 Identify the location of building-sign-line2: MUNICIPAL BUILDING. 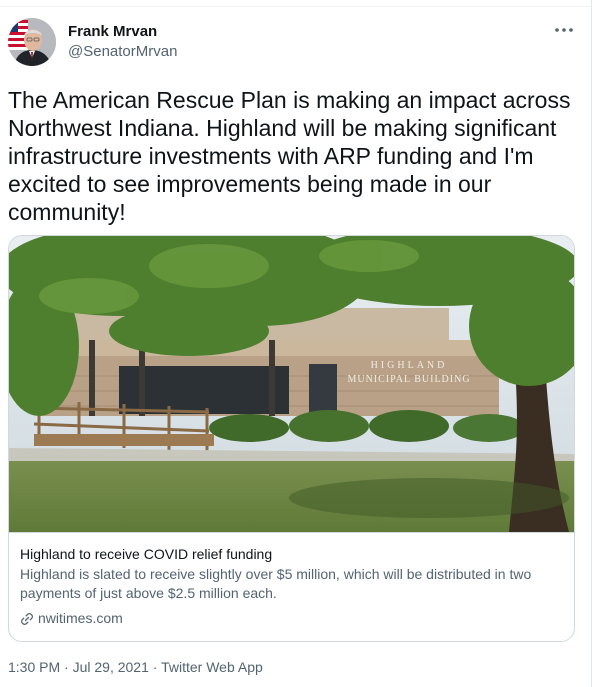
(408, 379).